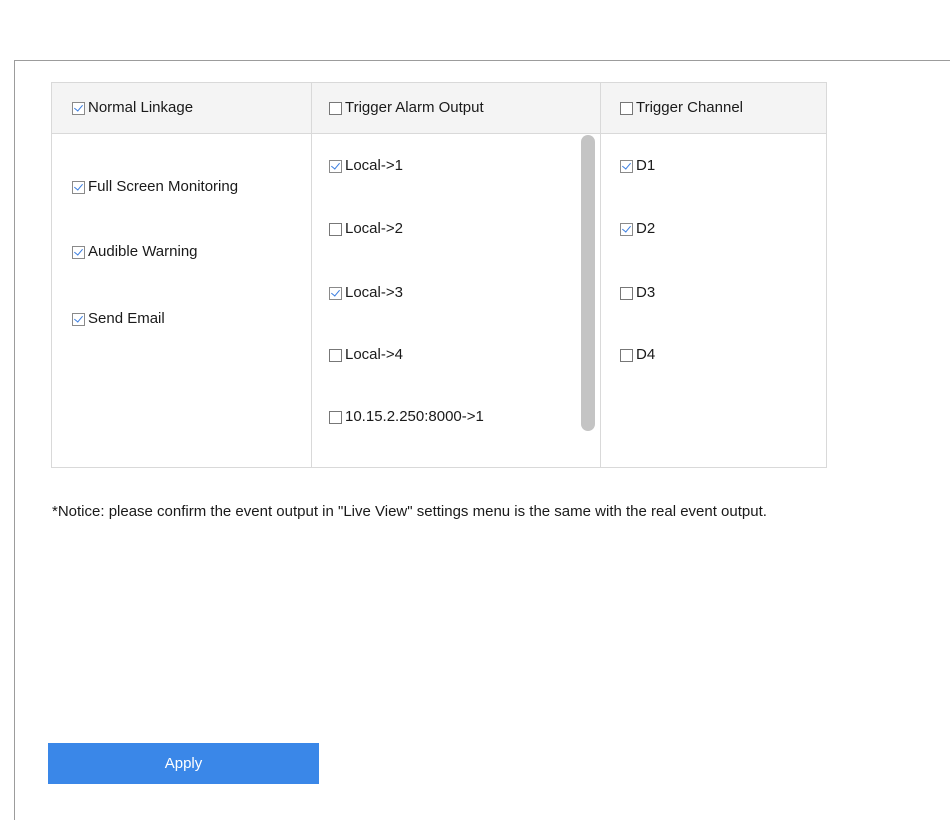  I want to click on trigger-channel-checkbox: Trigger Channel, so click(681, 108).